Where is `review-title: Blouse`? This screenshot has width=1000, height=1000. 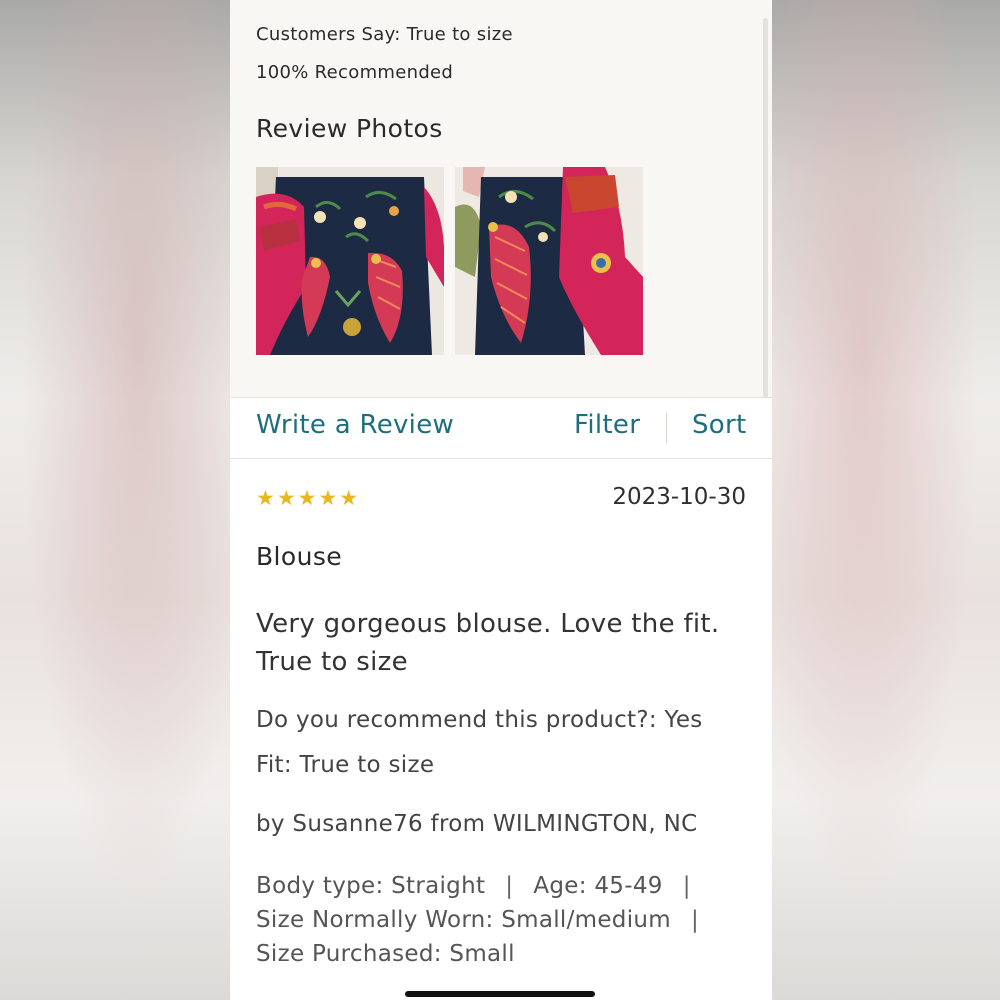
review-title: Blouse is located at coordinates (299, 556).